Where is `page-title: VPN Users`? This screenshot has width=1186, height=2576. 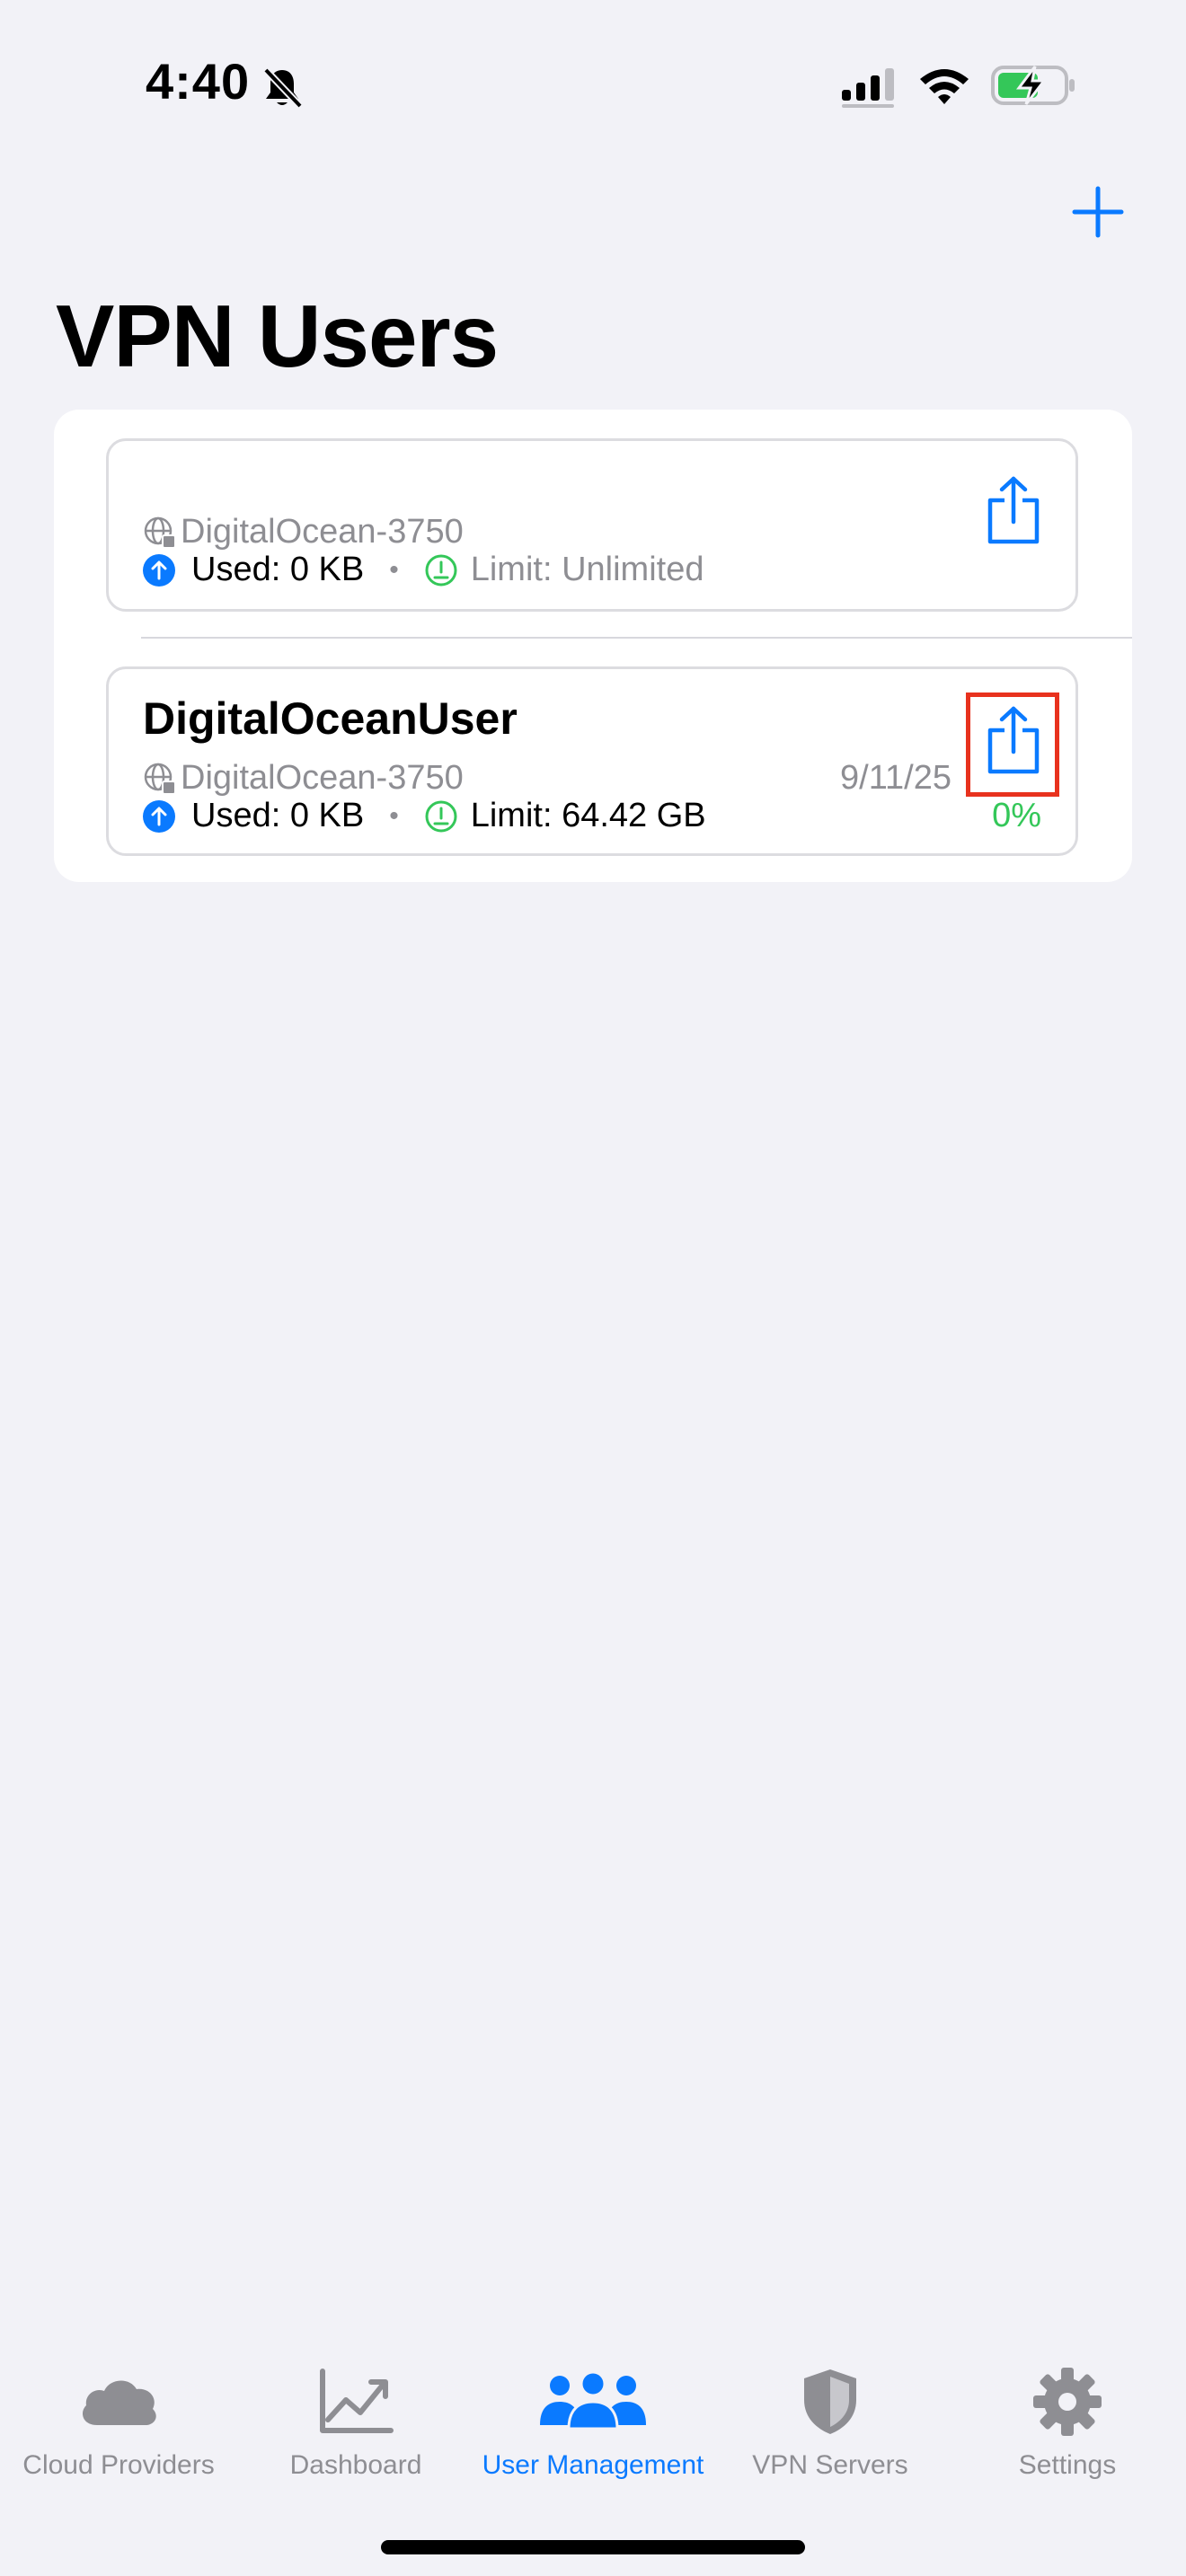 page-title: VPN Users is located at coordinates (277, 336).